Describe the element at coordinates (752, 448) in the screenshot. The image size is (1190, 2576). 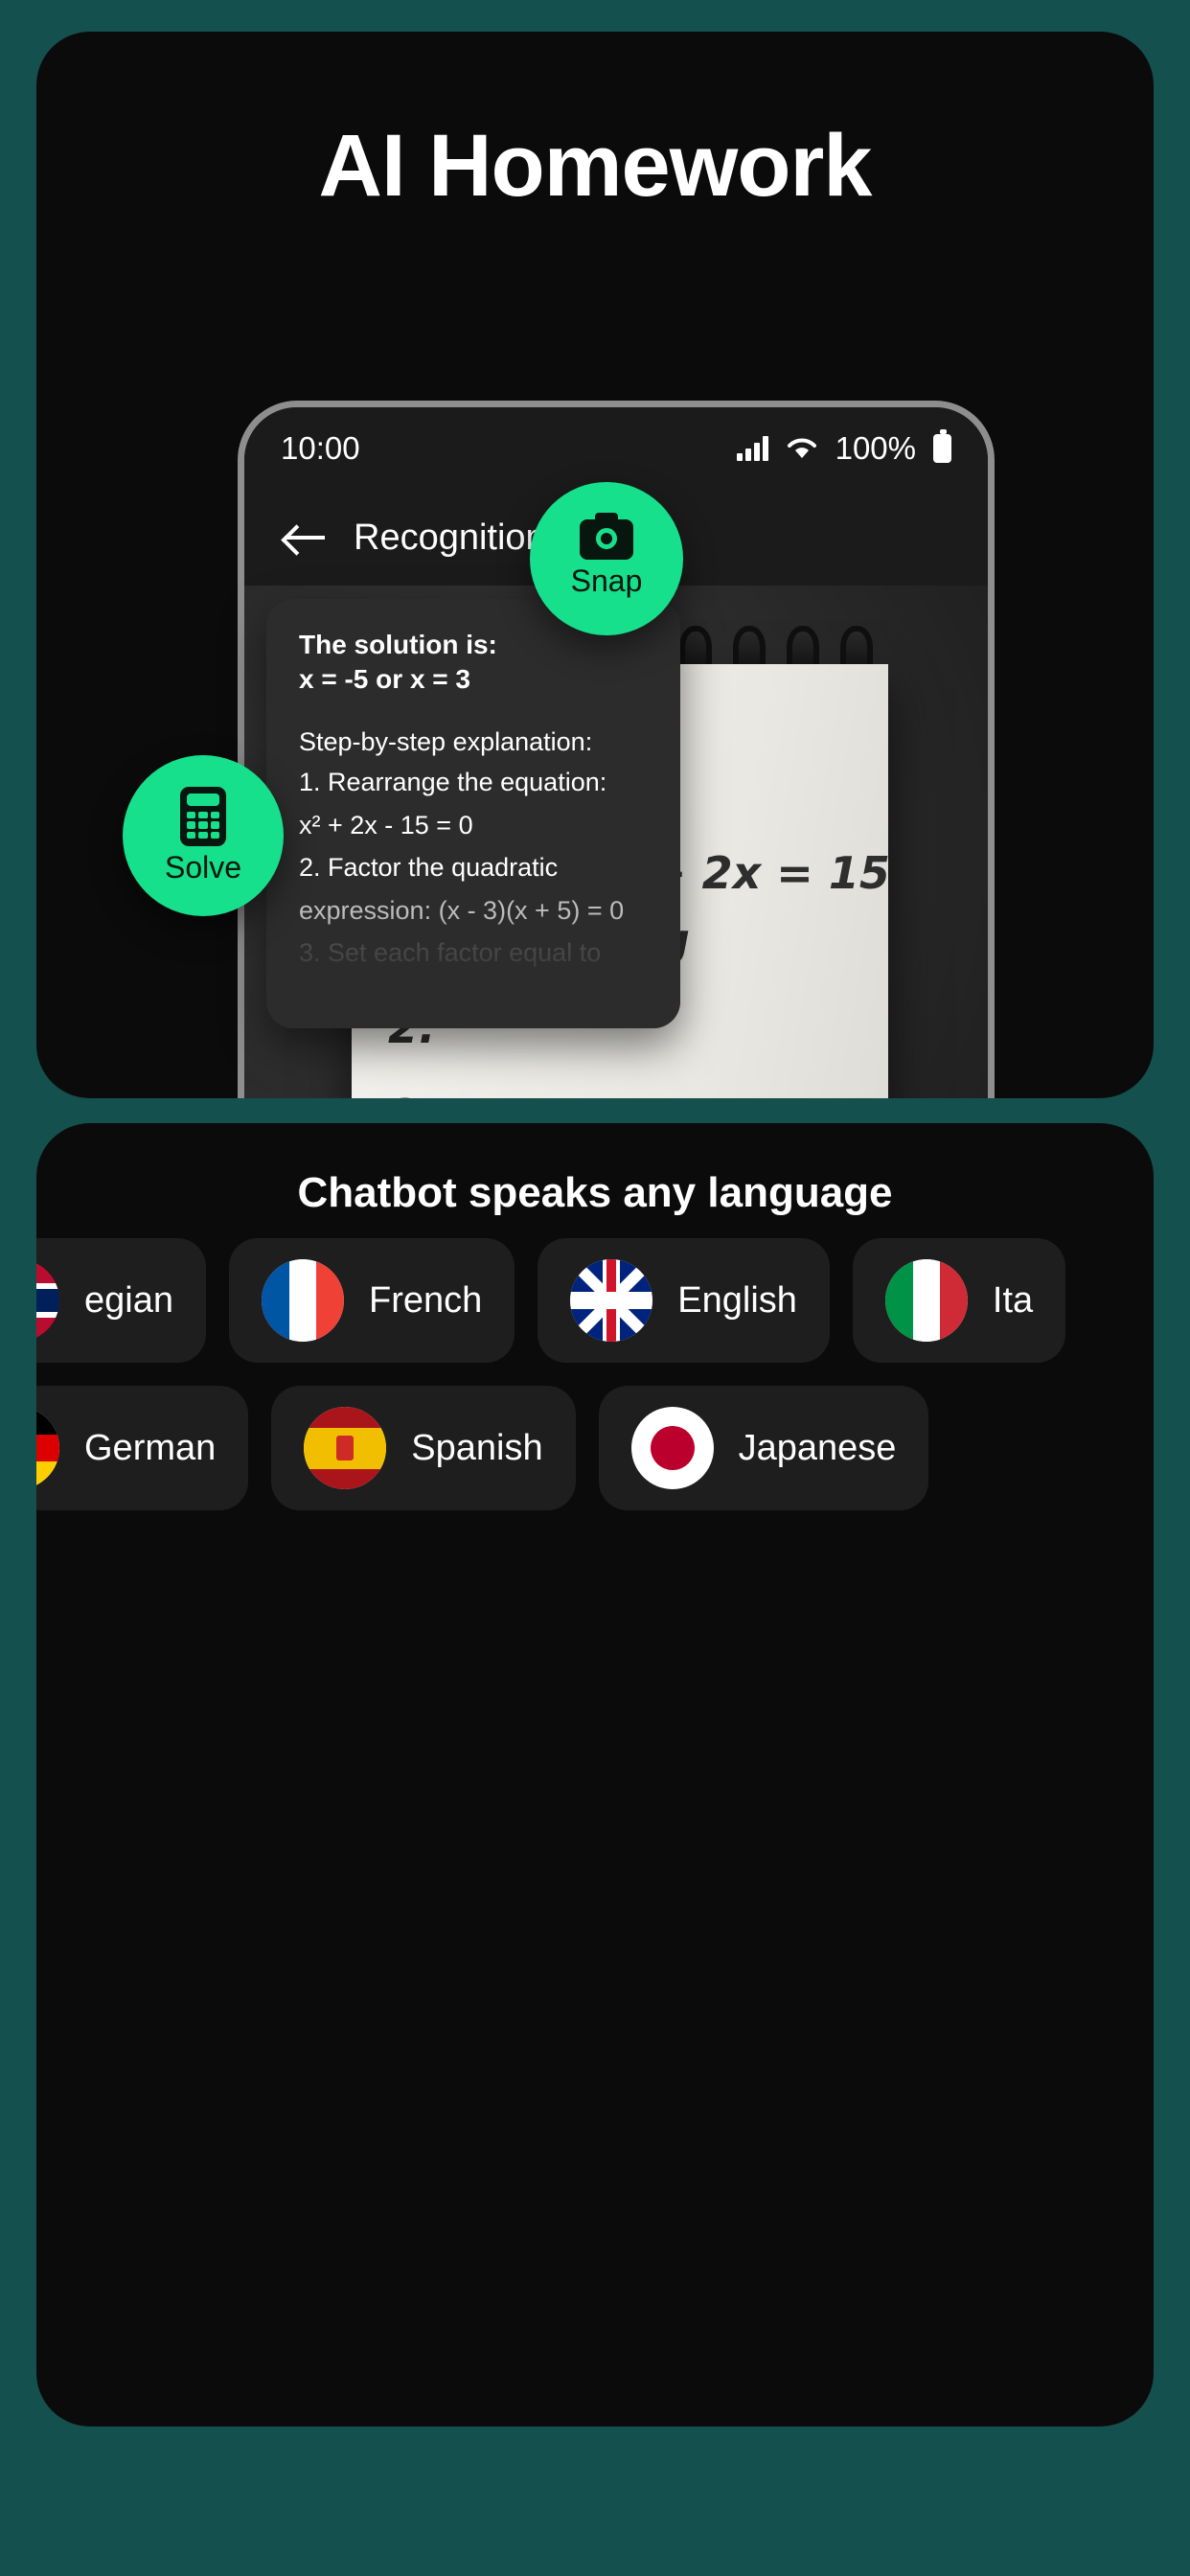
I see `signal-bars-icon` at that location.